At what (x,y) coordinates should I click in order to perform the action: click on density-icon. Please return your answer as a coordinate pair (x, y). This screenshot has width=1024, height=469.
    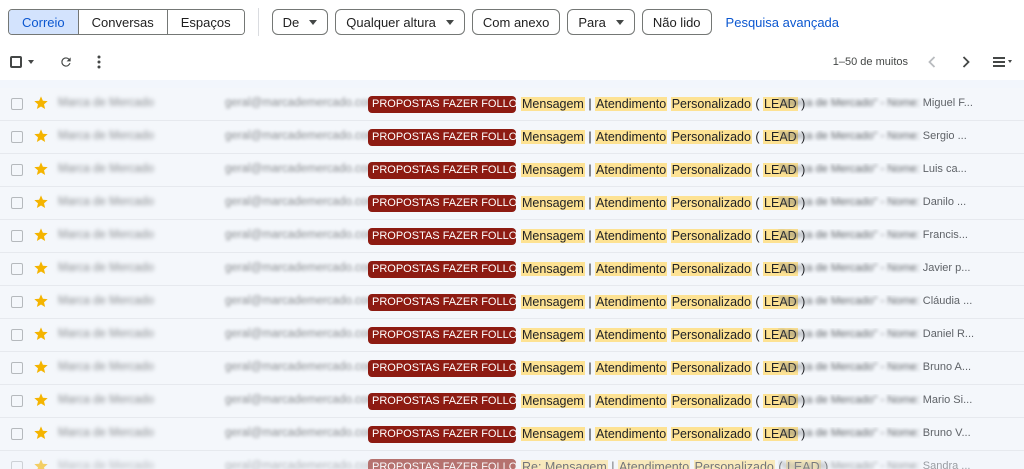
    Looking at the image, I should click on (1002, 62).